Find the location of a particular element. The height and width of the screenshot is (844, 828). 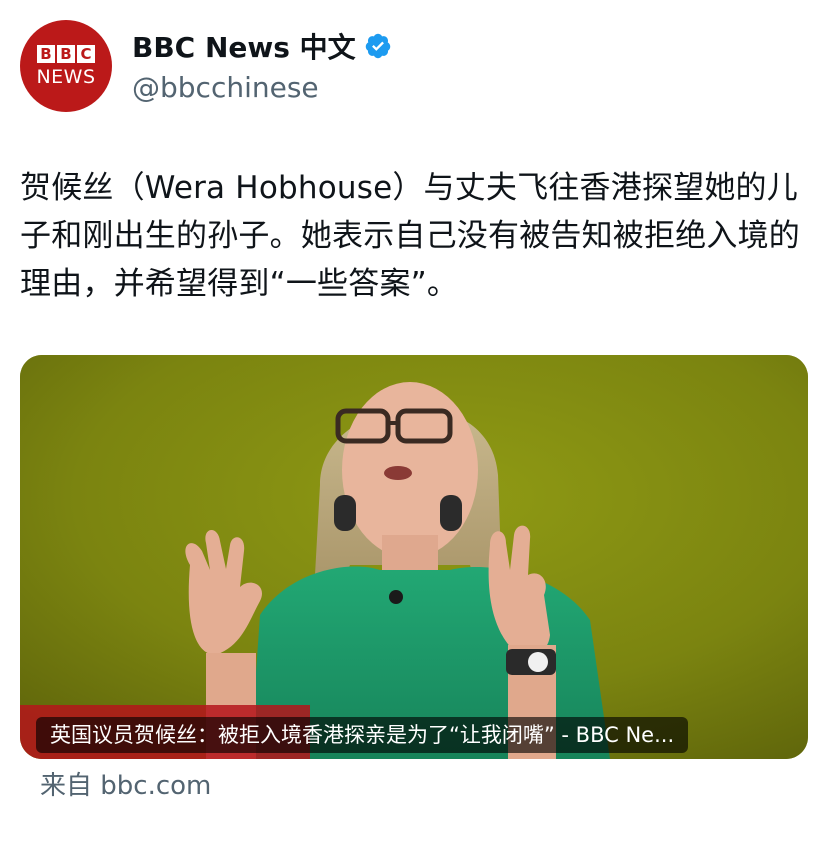

bbc-logo-blocks: B B C is located at coordinates (66, 54).